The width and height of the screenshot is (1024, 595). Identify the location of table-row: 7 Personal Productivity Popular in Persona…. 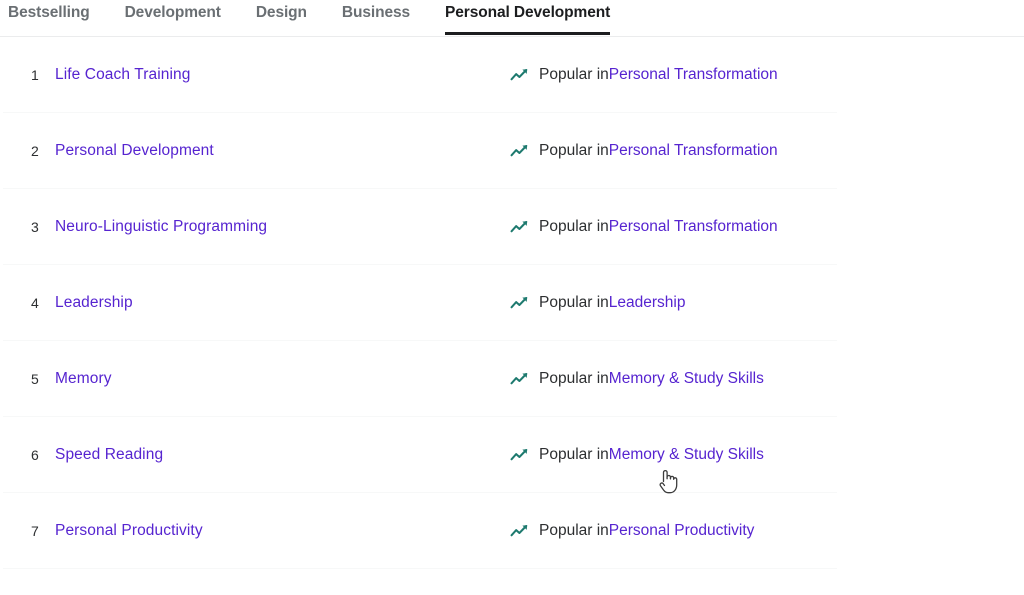
(512, 531).